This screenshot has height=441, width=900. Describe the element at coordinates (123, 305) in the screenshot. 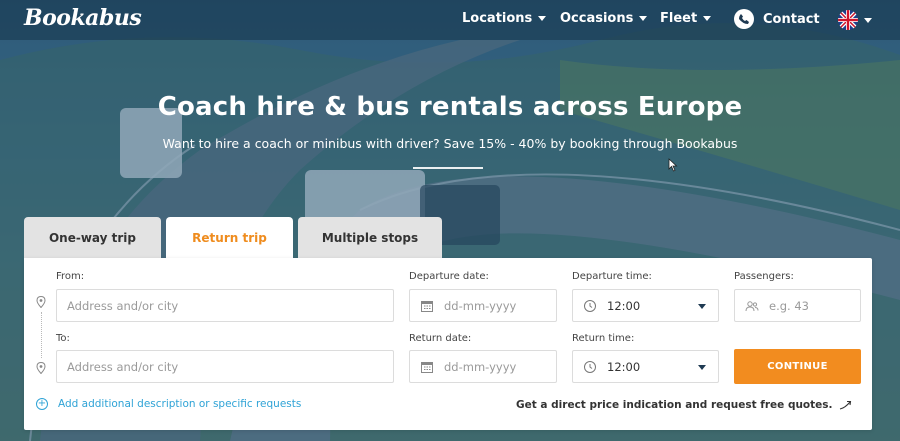

I see `from-placeholder: Address and/or city` at that location.